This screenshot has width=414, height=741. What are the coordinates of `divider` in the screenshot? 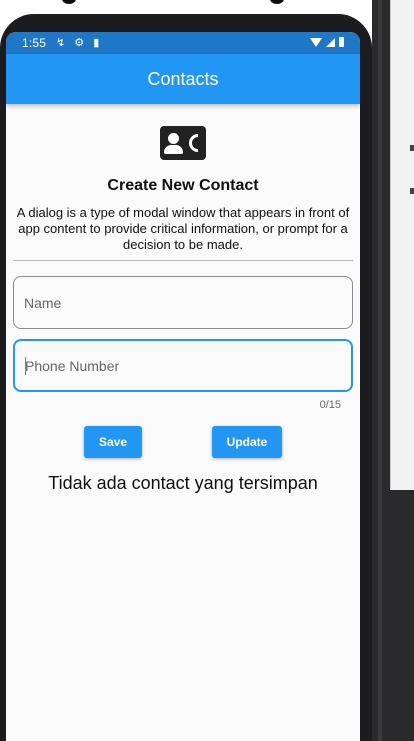 It's located at (183, 260).